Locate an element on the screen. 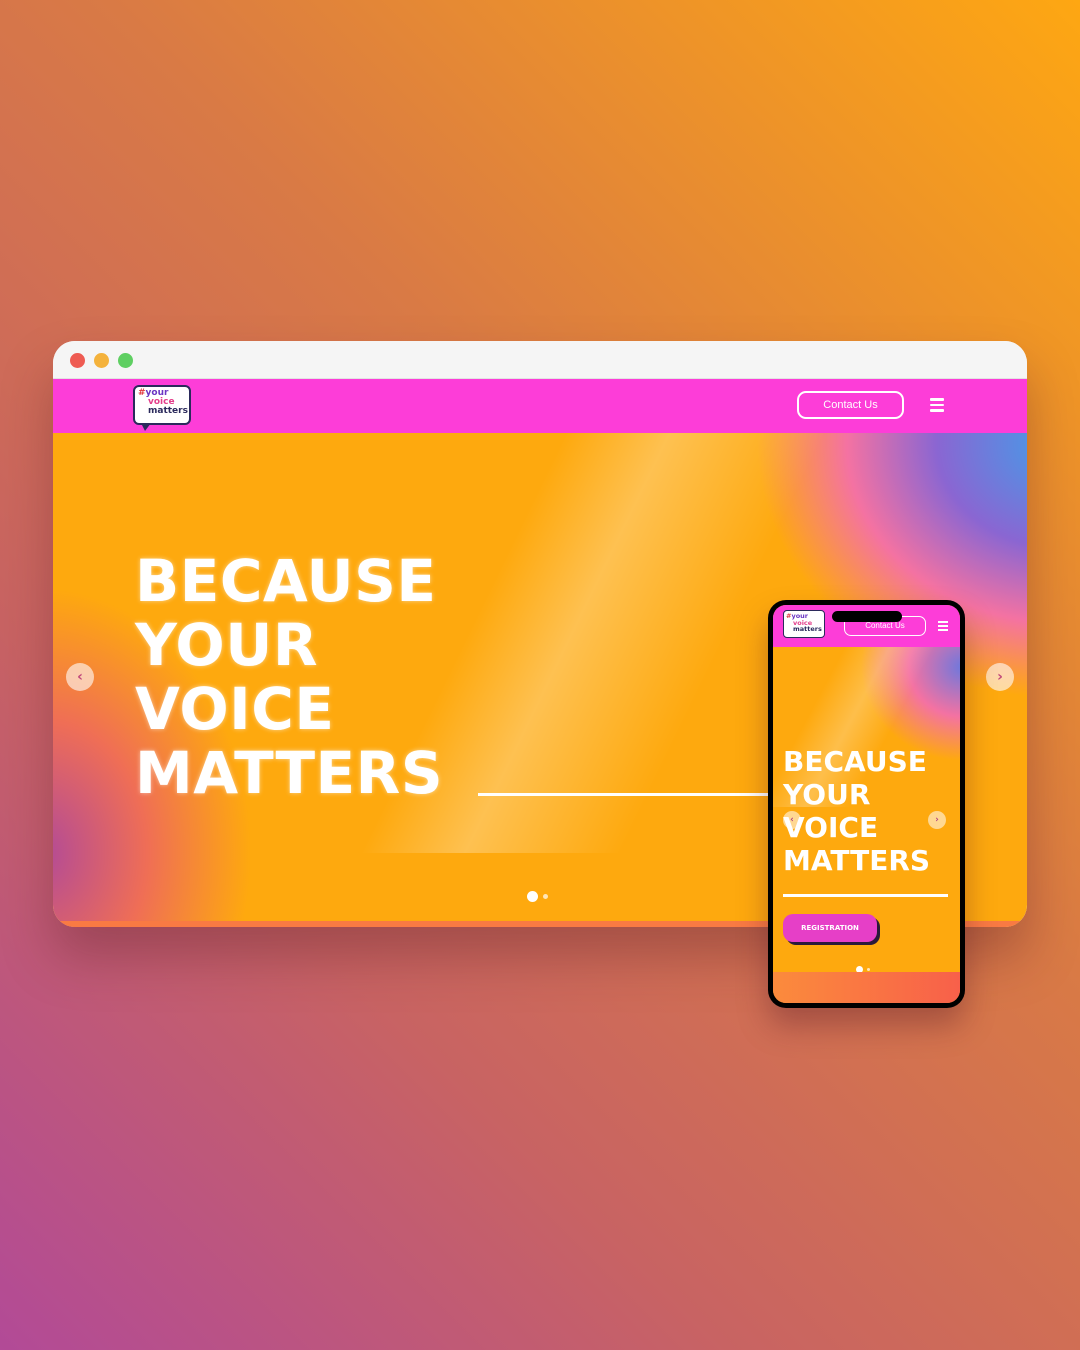 The width and height of the screenshot is (1080, 1350). contact-us-button: Contact Us is located at coordinates (850, 405).